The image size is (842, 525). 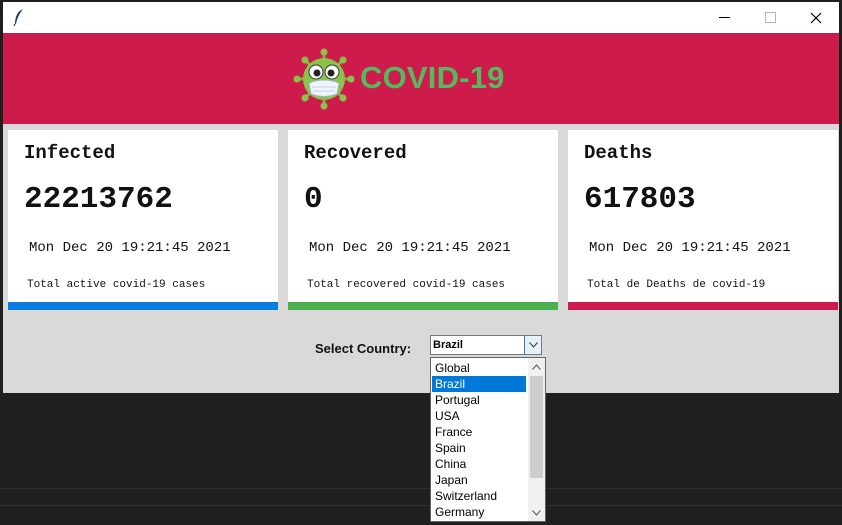 What do you see at coordinates (479, 496) in the screenshot?
I see `country-option: Switzerland` at bounding box center [479, 496].